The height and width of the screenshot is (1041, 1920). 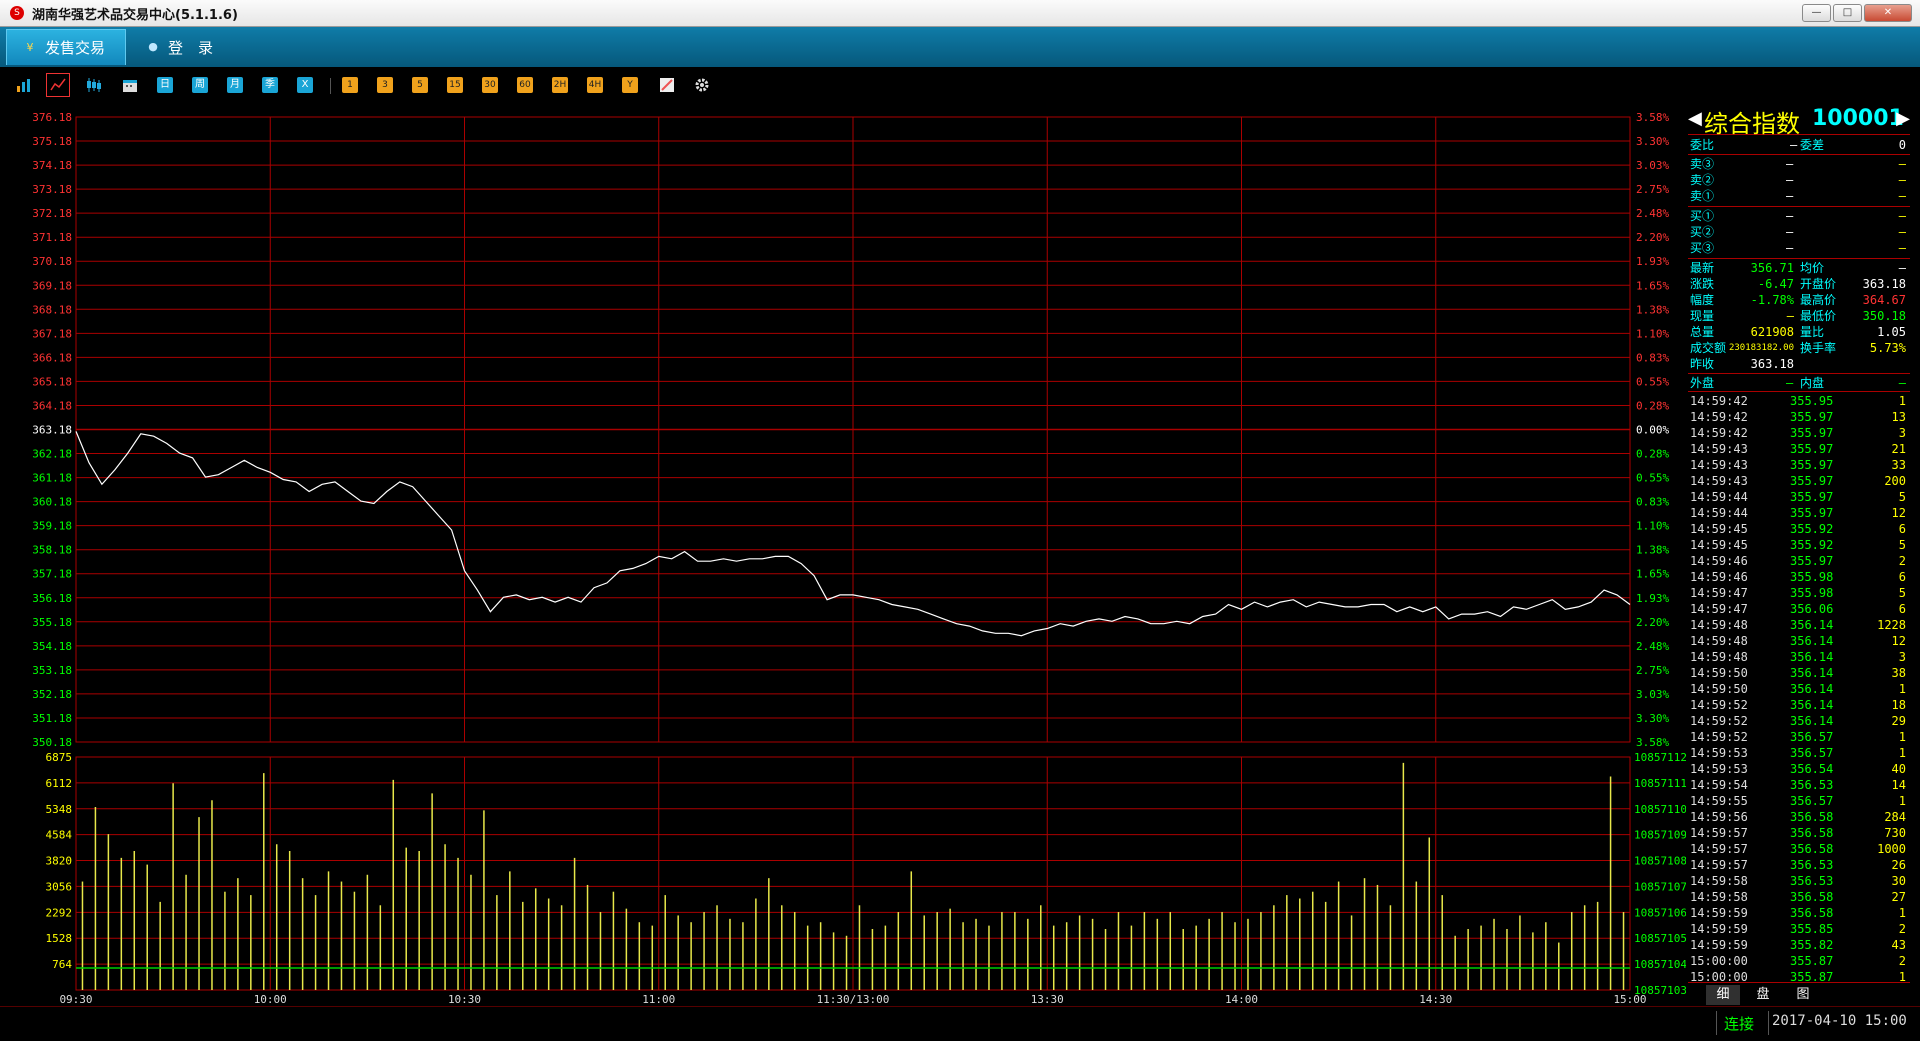 I want to click on tick-volume: 2, so click(x=1902, y=561).